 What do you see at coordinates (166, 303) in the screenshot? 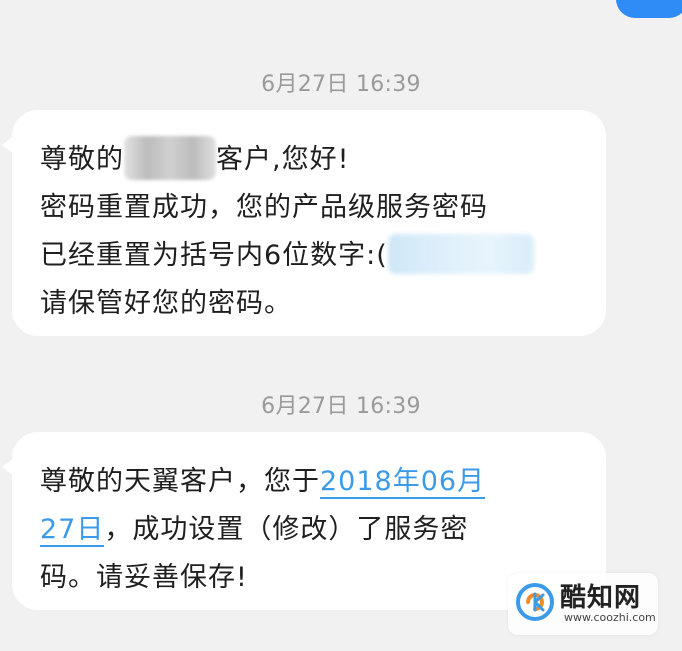
I see `message-line: 请保管好您的密码。` at bounding box center [166, 303].